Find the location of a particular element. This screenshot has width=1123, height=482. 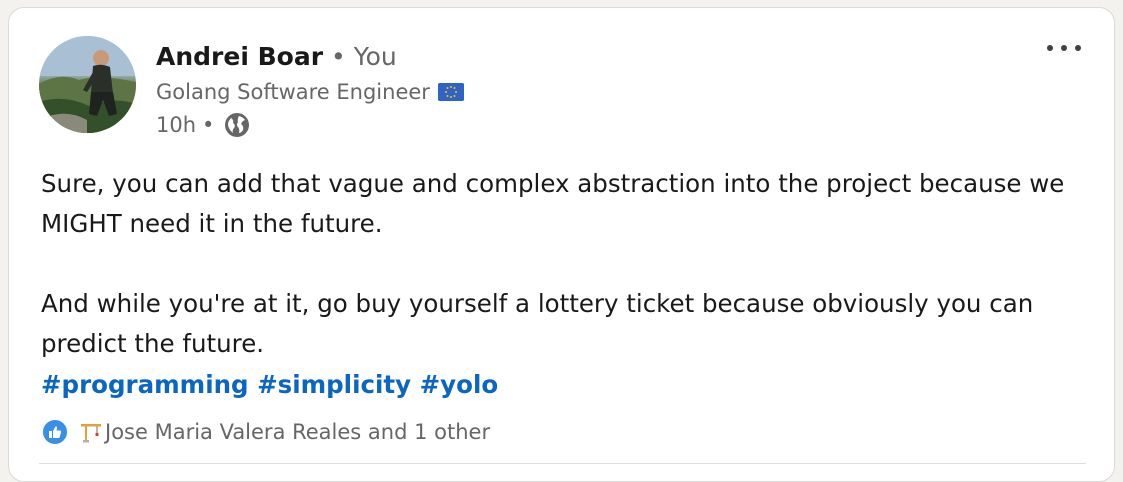

hashtag-link: #yolo is located at coordinates (459, 384).